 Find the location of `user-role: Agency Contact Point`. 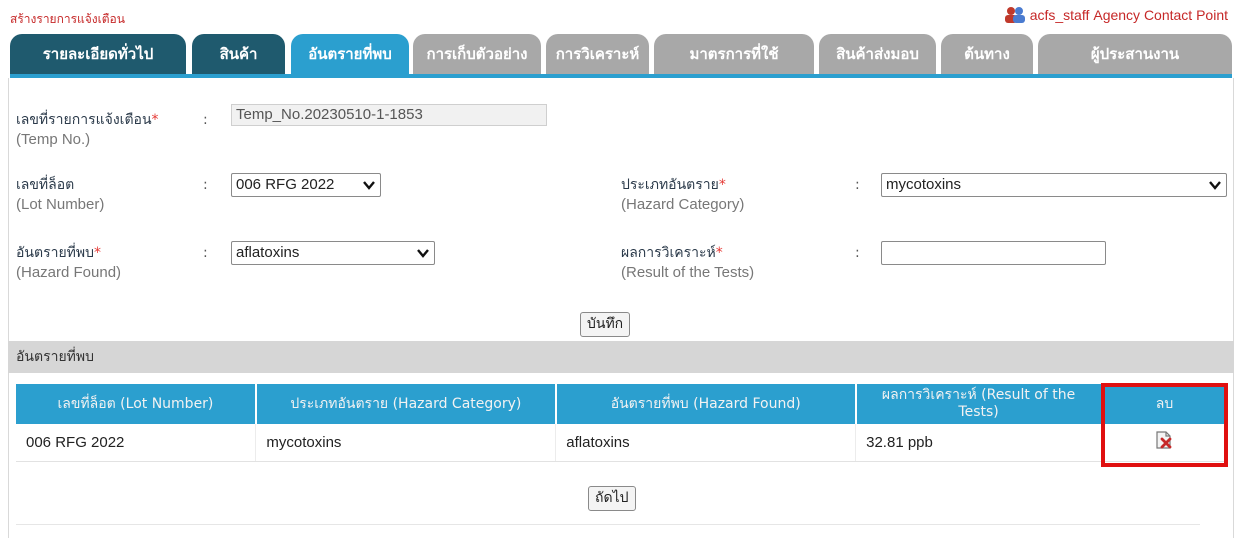

user-role: Agency Contact Point is located at coordinates (1160, 15).